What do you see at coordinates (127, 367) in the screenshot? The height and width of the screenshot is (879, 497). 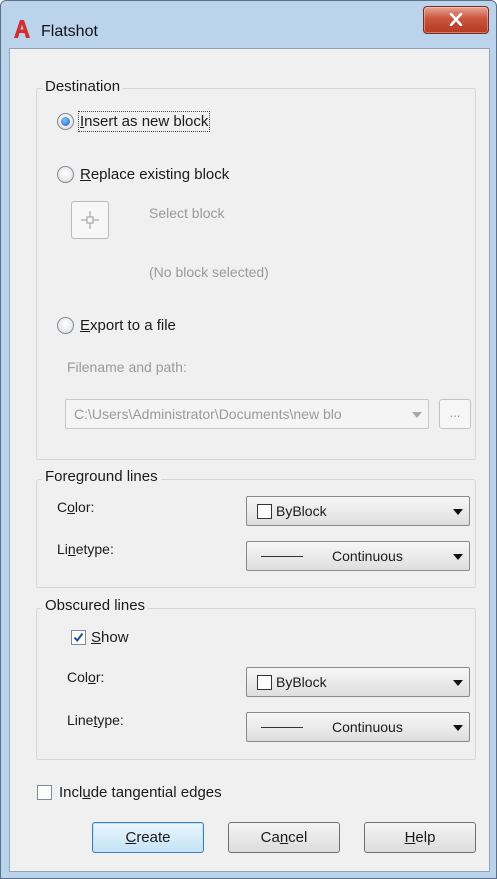 I see `filename-and-path-label: Filename and path:` at bounding box center [127, 367].